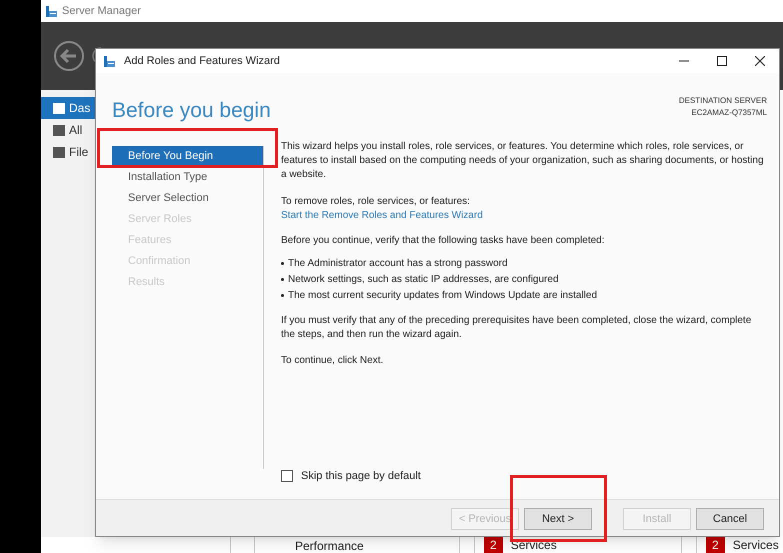  What do you see at coordinates (558, 519) in the screenshot?
I see `wizard-button: Next >` at bounding box center [558, 519].